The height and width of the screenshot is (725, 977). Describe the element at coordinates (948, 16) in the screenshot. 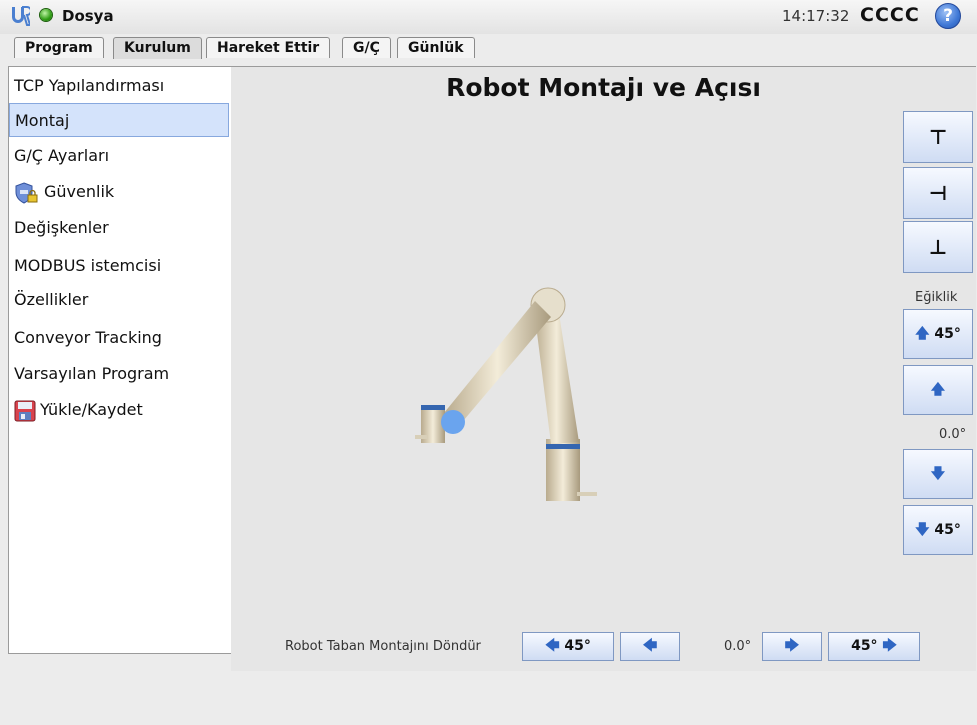

I see `help-icon: ?` at that location.